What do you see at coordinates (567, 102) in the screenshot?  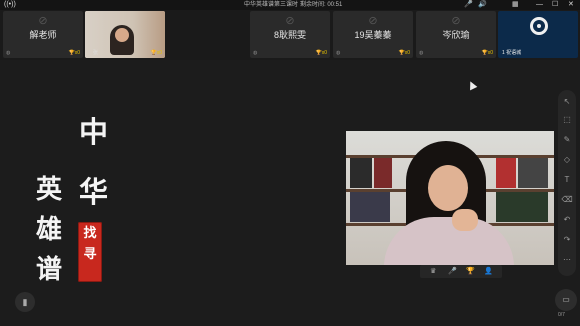 I see `pointer-icon: ↖` at bounding box center [567, 102].